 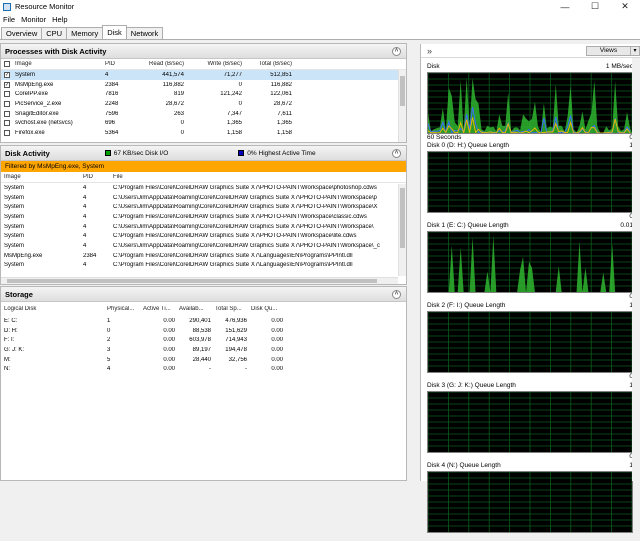 What do you see at coordinates (608, 51) in the screenshot?
I see `views-button: Views` at bounding box center [608, 51].